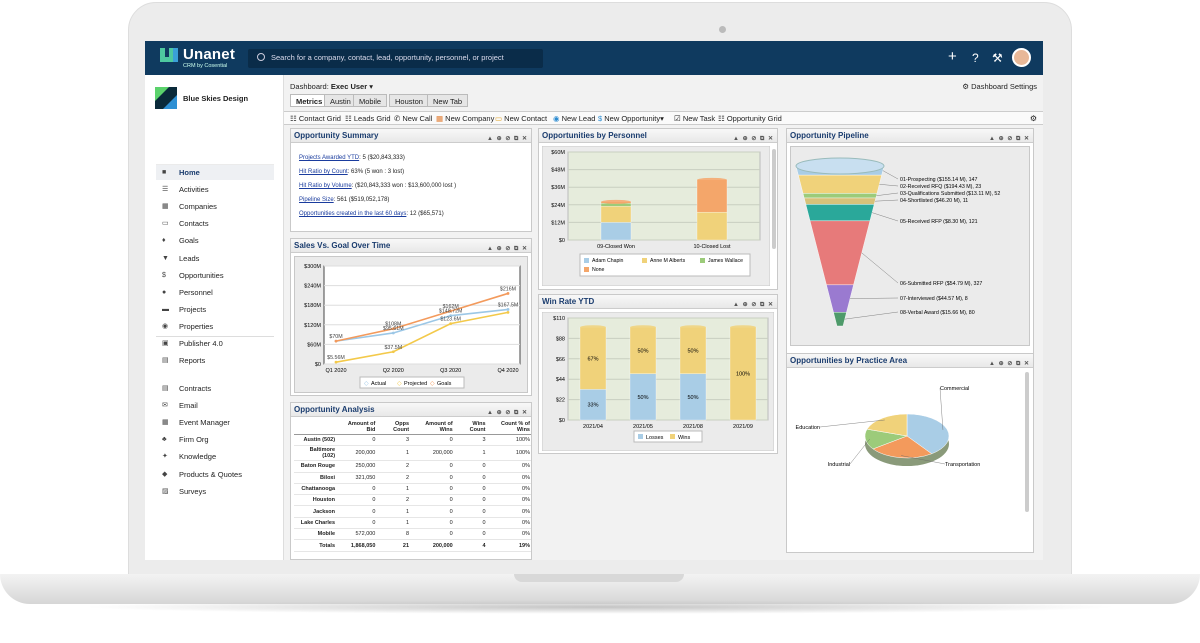  Describe the element at coordinates (215, 326) in the screenshot. I see `sidebar-item-properties: ◉ Properties` at that location.